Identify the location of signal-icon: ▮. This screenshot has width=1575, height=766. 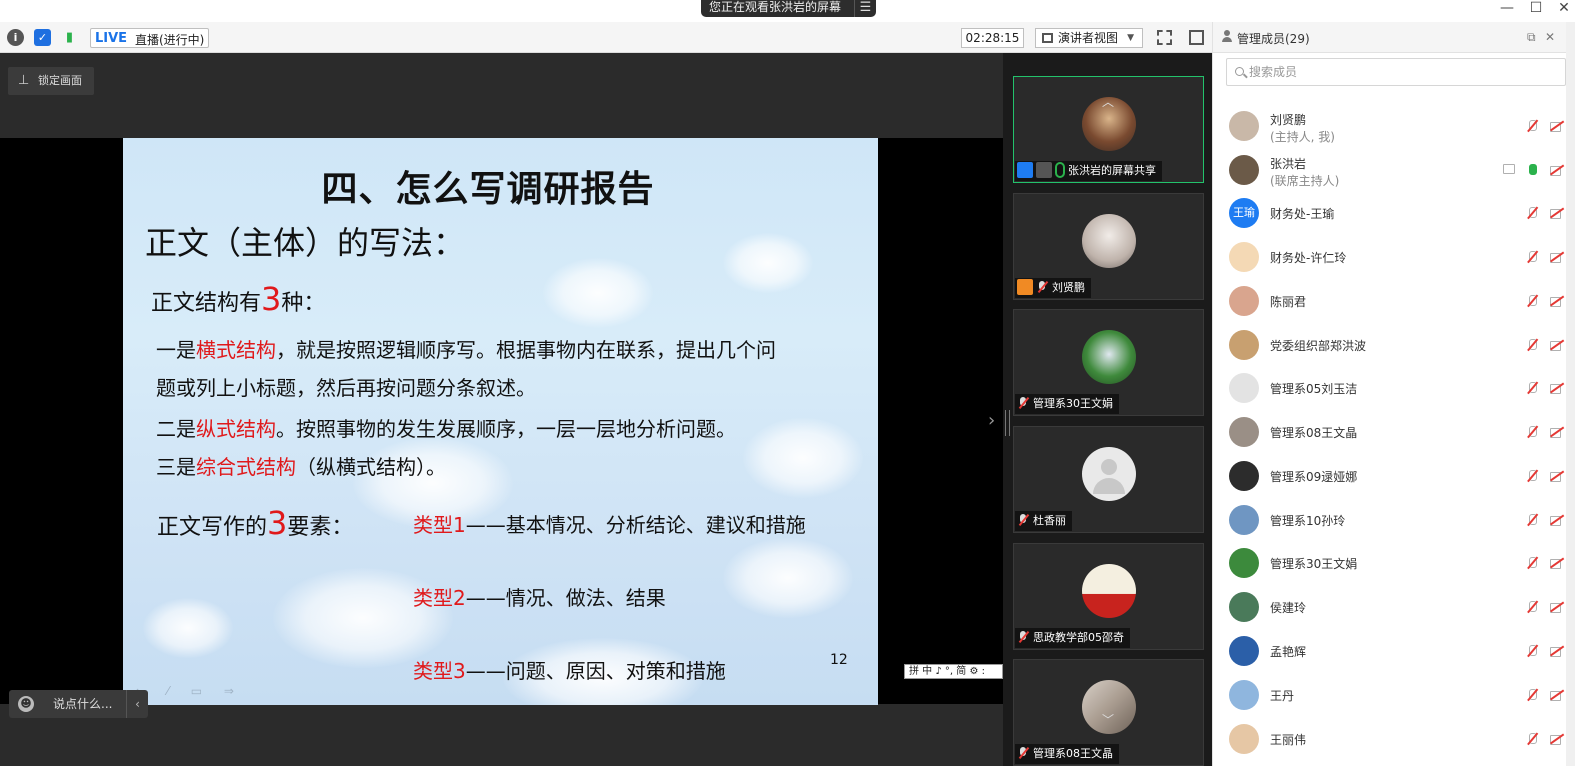
(69, 37).